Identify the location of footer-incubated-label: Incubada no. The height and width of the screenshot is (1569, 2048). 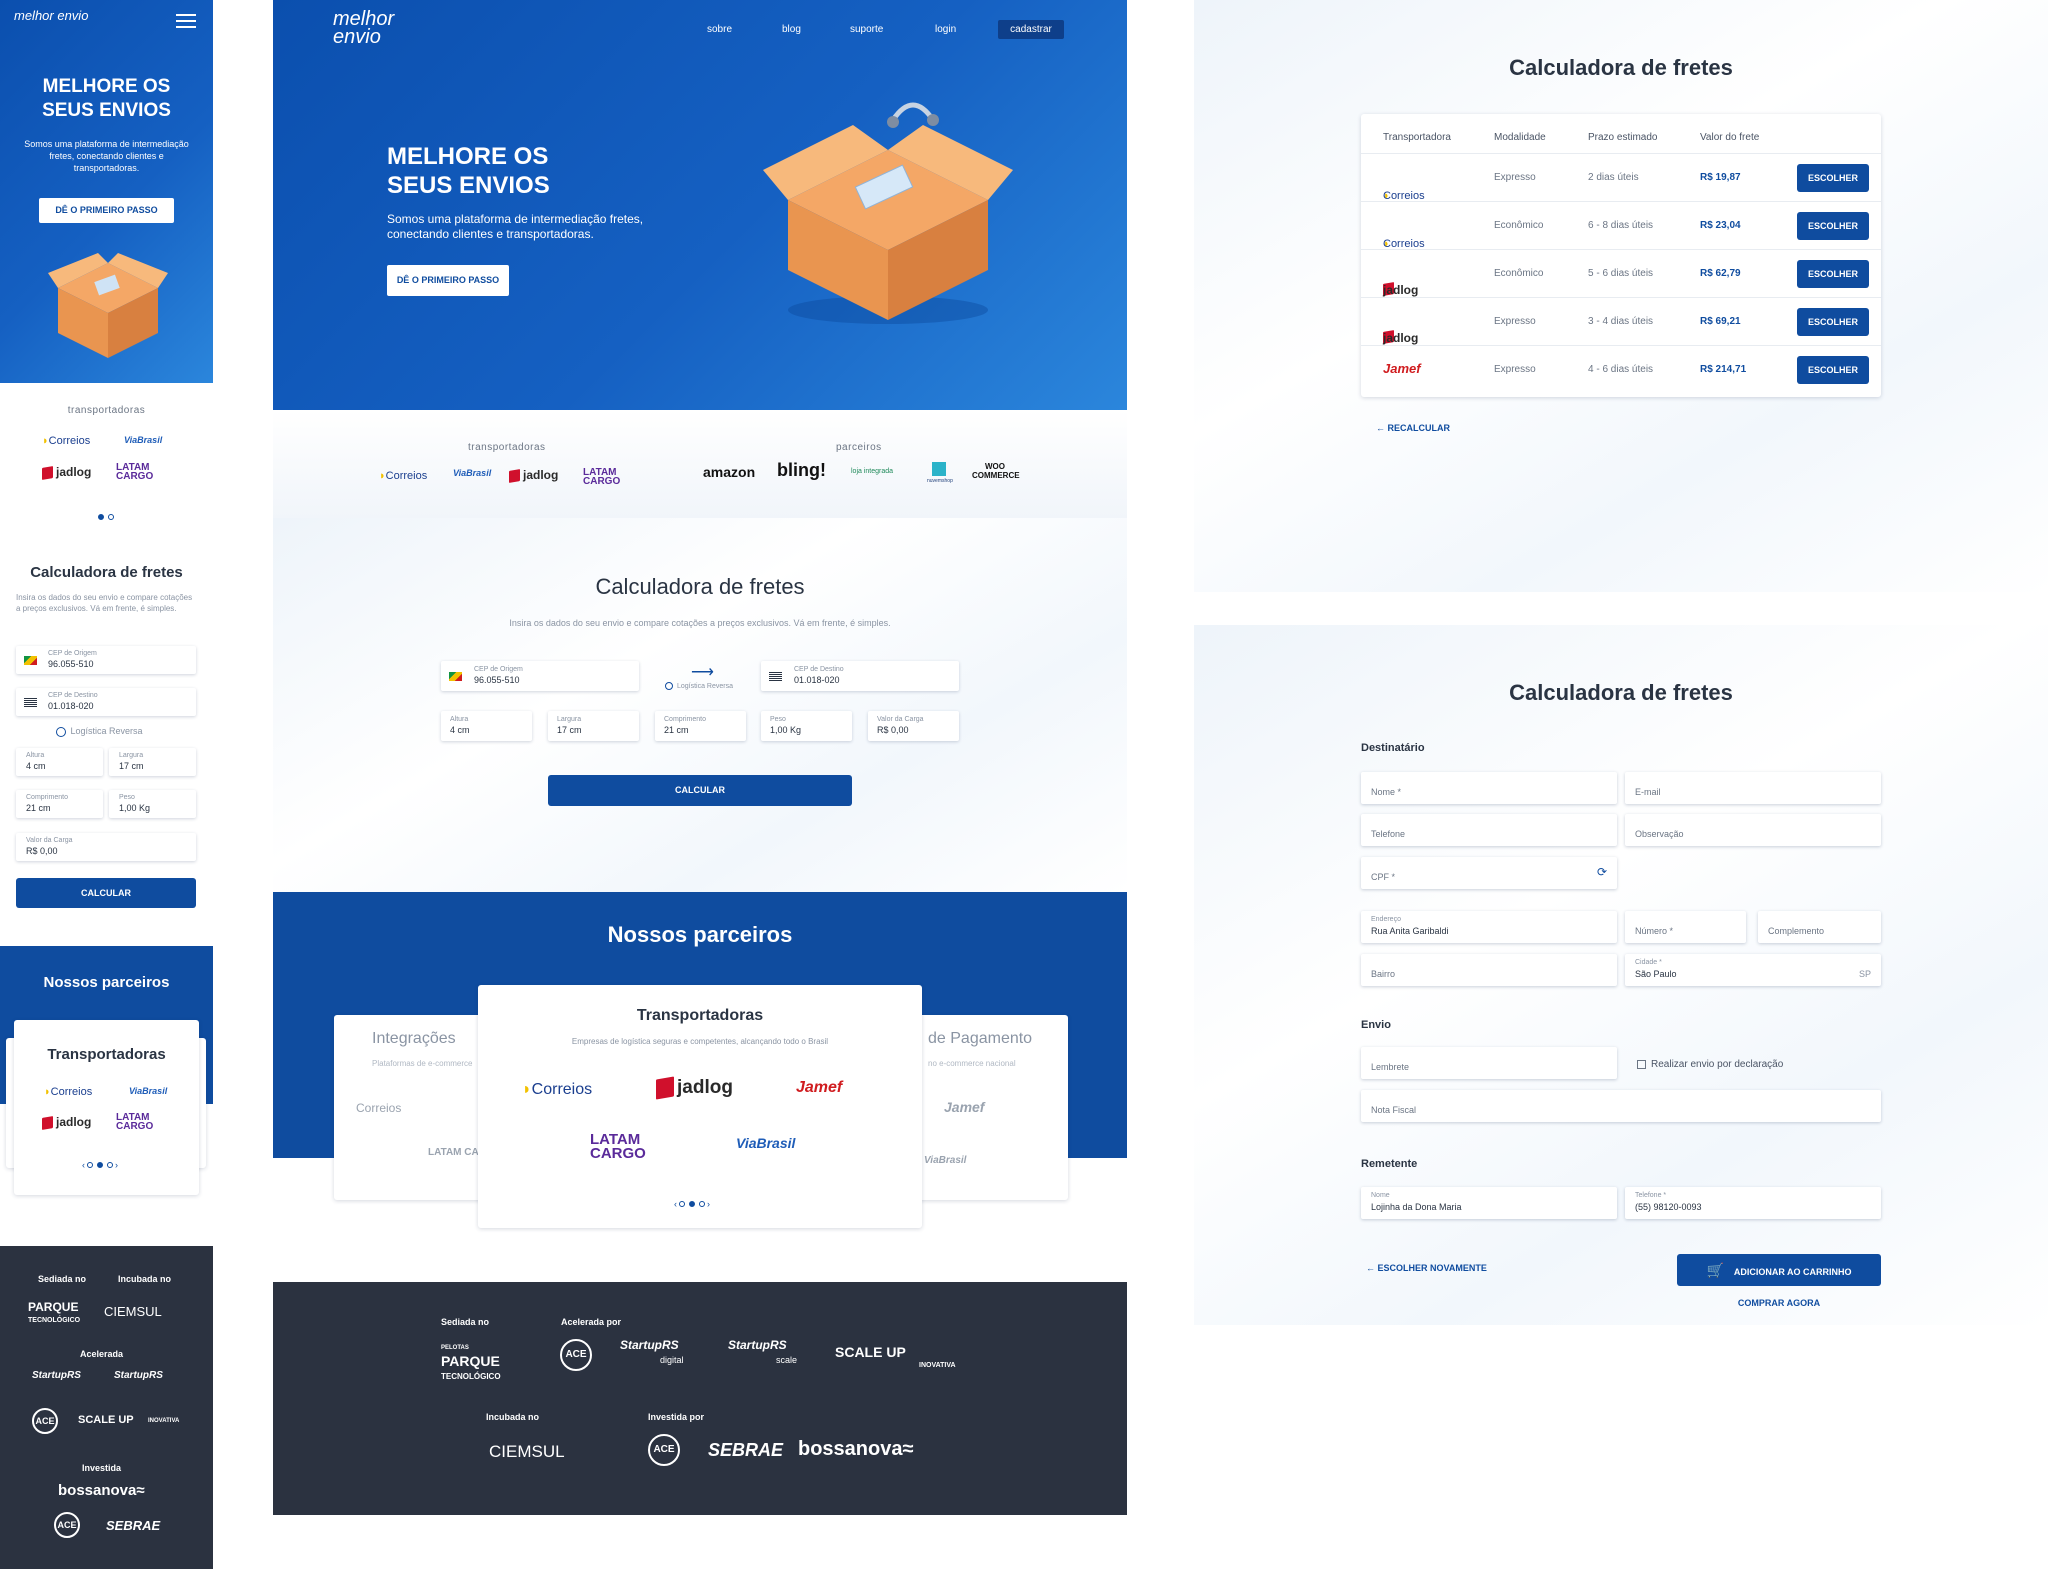
(145, 1279).